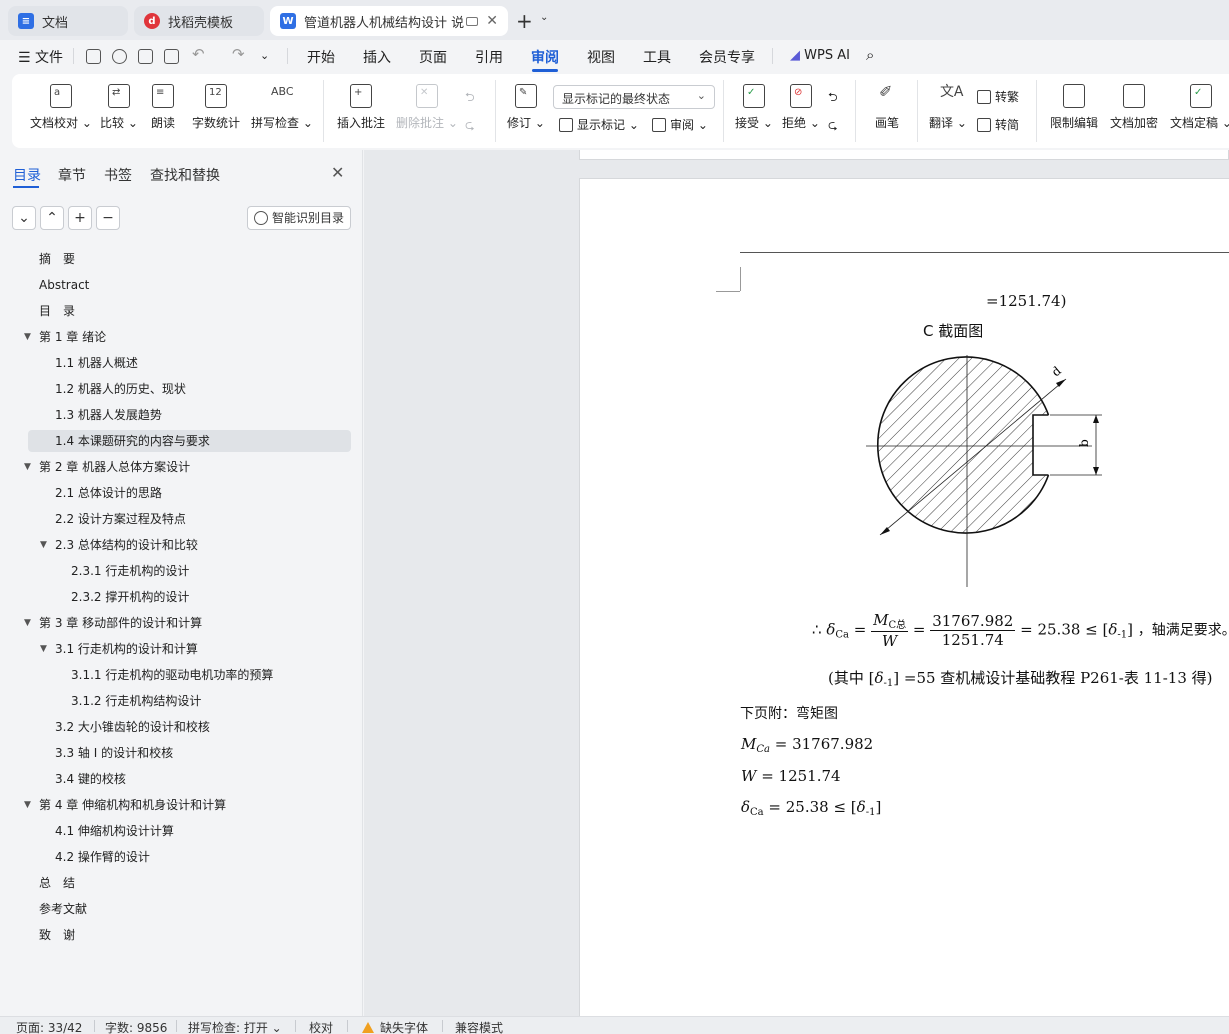  I want to click on page-indicator: 页面: 33/42, so click(49, 1026).